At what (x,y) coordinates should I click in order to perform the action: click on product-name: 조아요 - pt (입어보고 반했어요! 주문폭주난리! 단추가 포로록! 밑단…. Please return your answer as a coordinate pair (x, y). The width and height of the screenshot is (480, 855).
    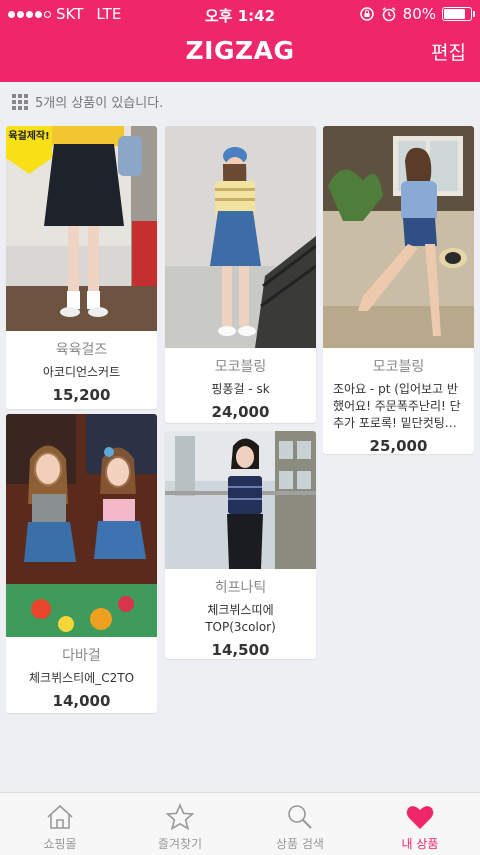
    Looking at the image, I should click on (397, 406).